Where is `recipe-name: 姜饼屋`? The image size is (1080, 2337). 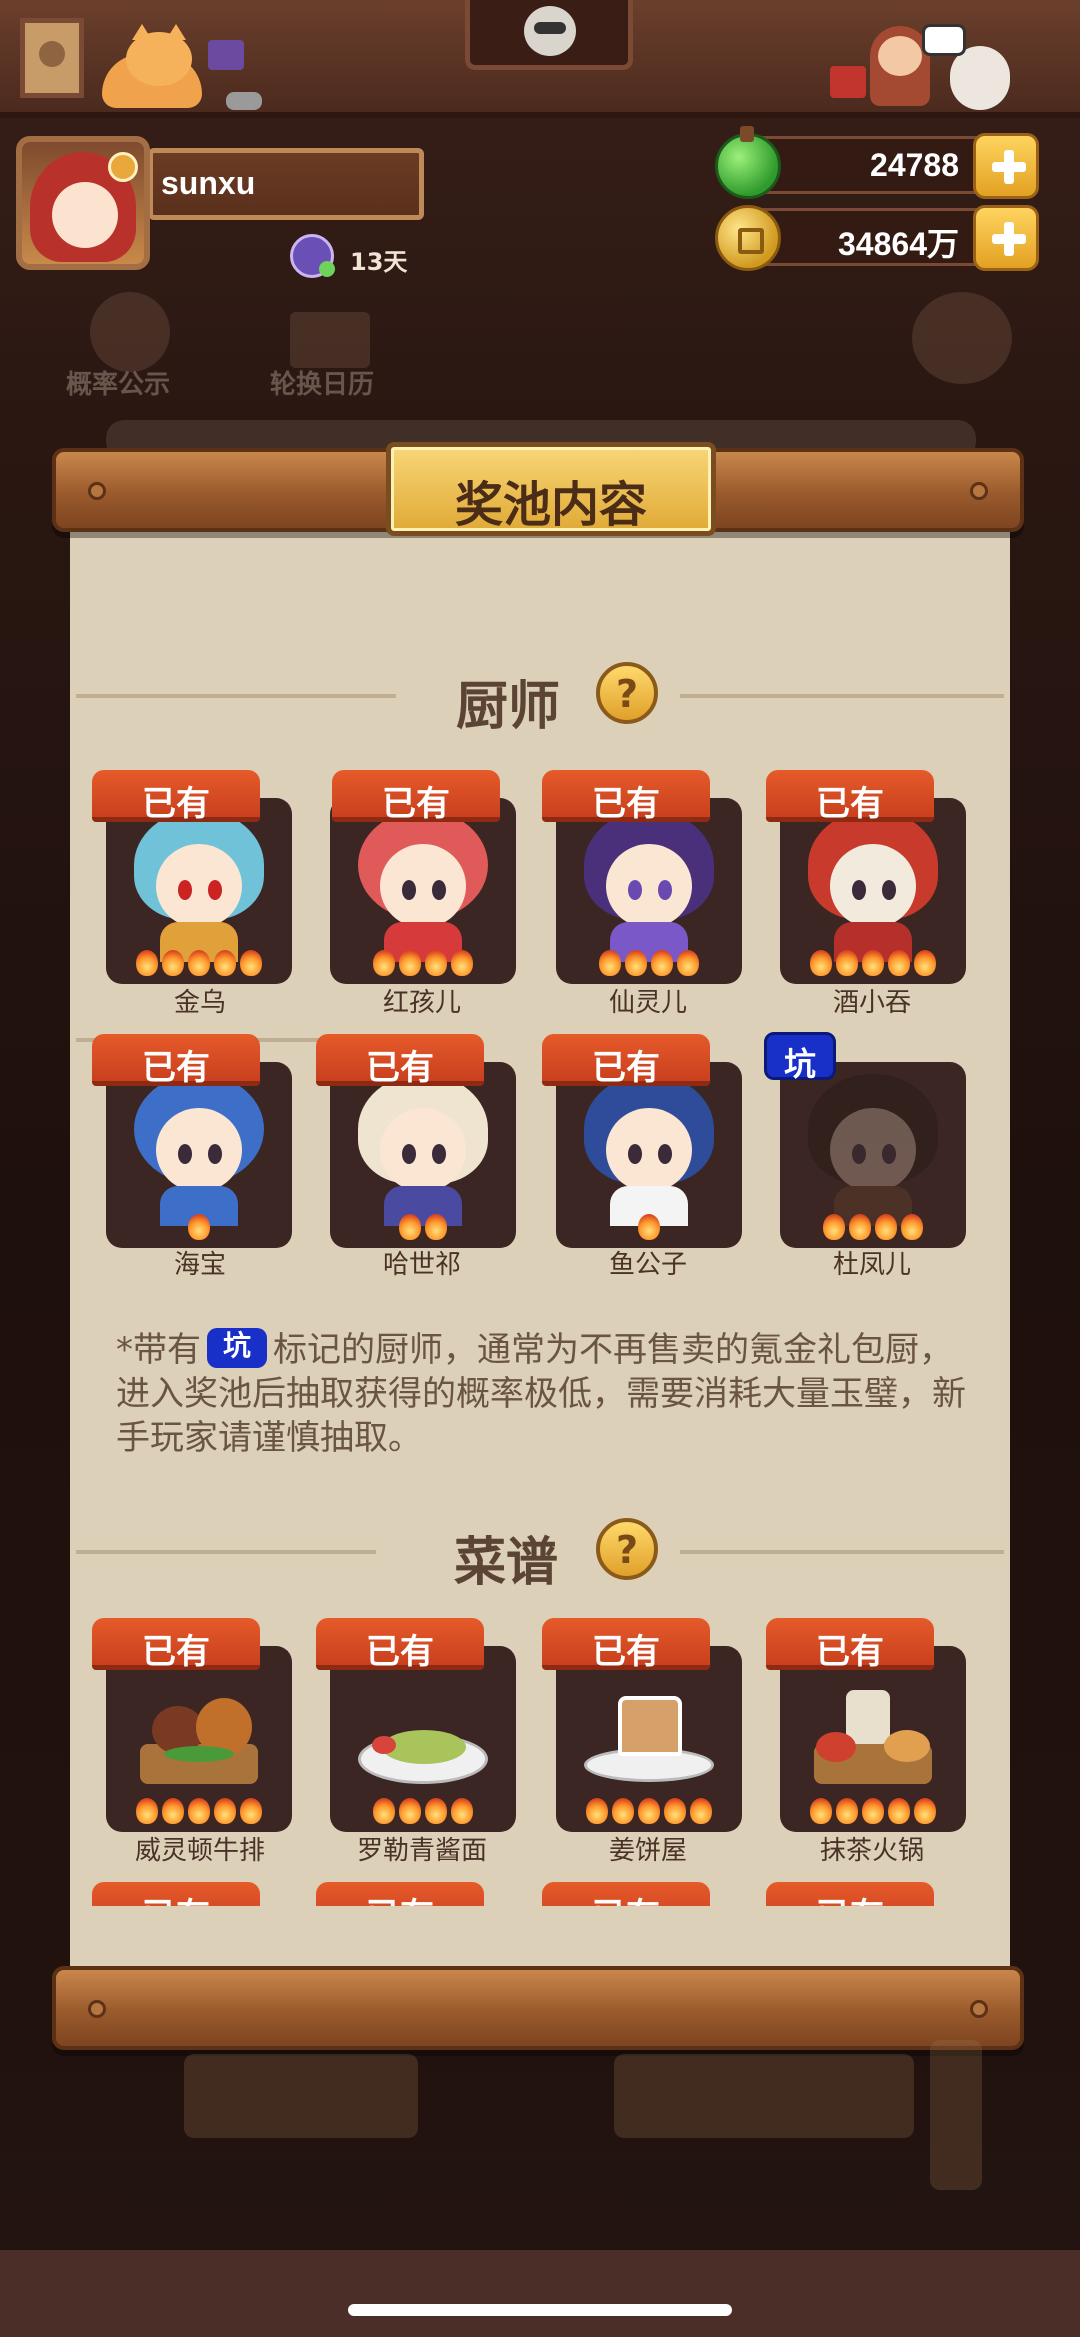
recipe-name: 姜饼屋 is located at coordinates (647, 1851).